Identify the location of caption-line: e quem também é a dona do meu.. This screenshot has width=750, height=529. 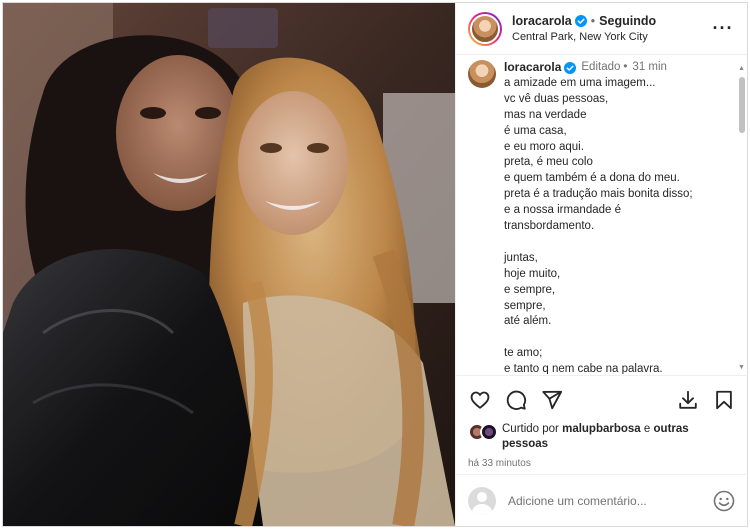
(592, 178).